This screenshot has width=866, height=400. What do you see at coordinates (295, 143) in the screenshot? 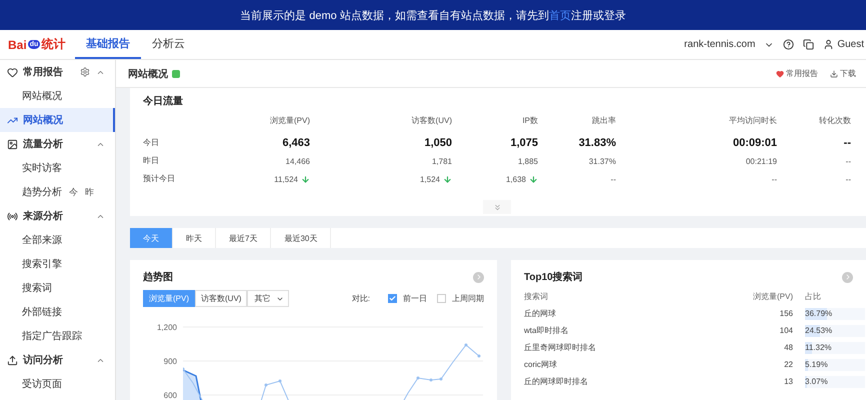
I see `table-cell-text: 6,463` at bounding box center [295, 143].